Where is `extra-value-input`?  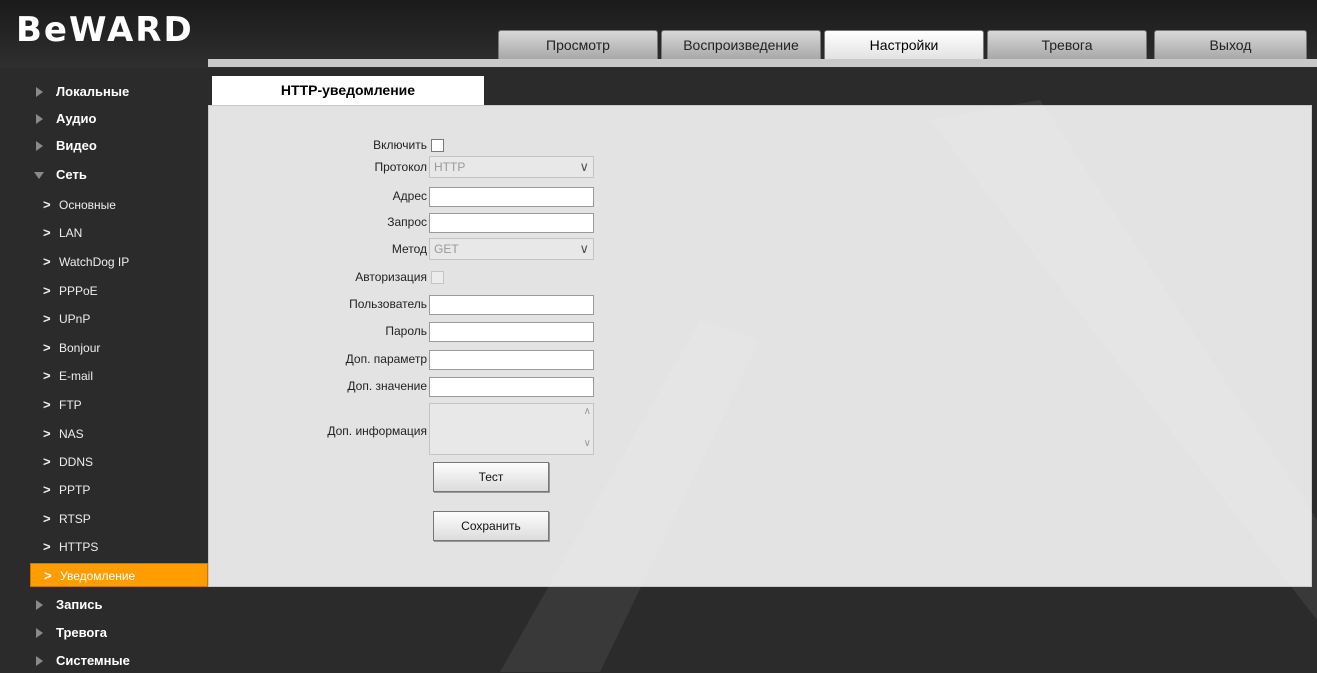 extra-value-input is located at coordinates (511, 387).